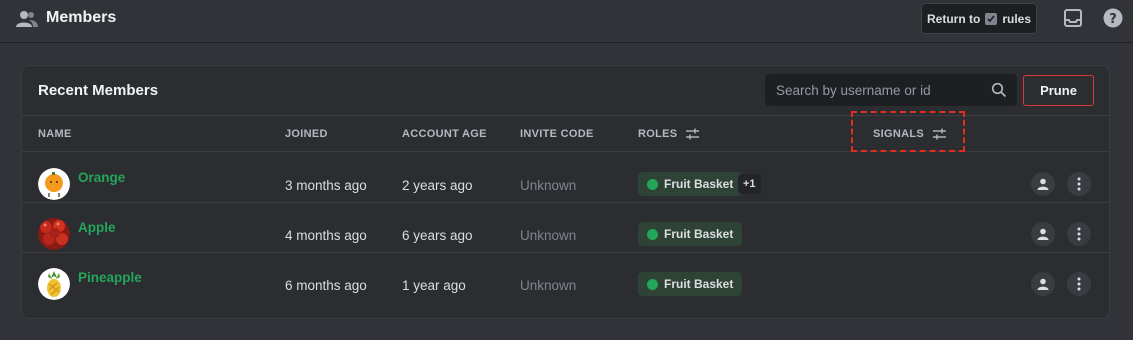 Image resolution: width=1133 pixels, height=340 pixels. Describe the element at coordinates (991, 18) in the screenshot. I see `checkbox-icon` at that location.